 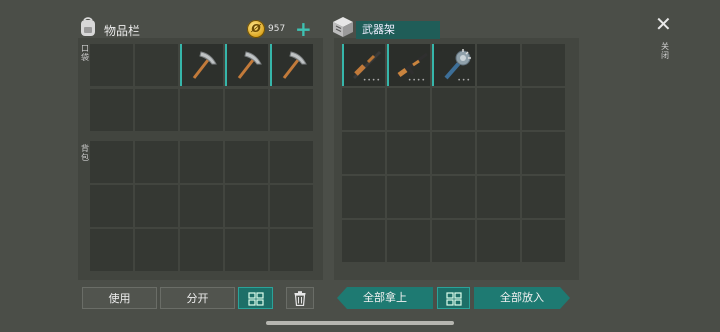 I want to click on backpack-icon, so click(x=88, y=29).